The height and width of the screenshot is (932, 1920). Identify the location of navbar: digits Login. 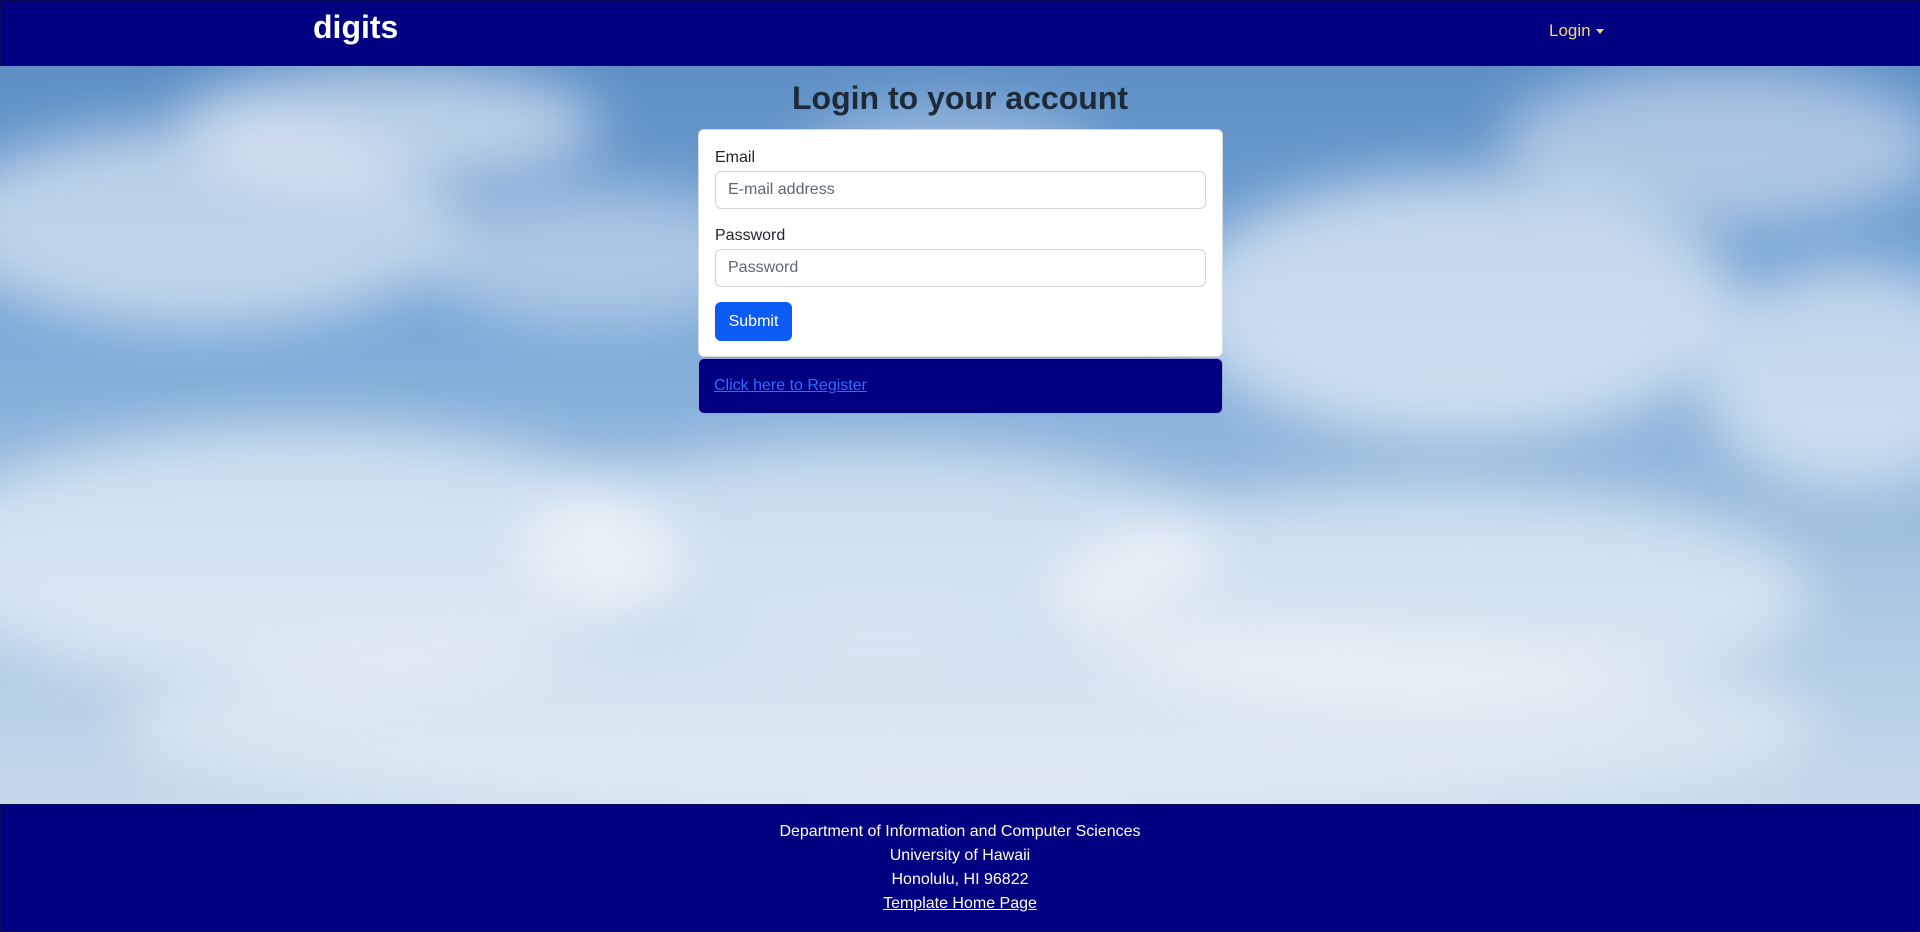
(960, 33).